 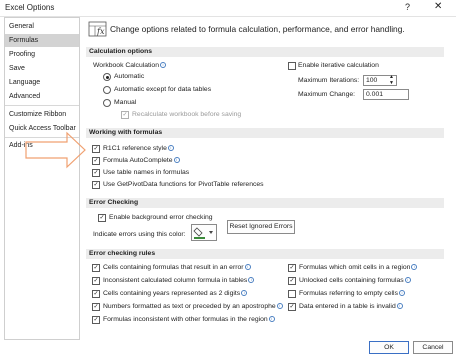 What do you see at coordinates (42, 114) in the screenshot?
I see `sidebar-item-customize-ribbon: Customize Ribbon` at bounding box center [42, 114].